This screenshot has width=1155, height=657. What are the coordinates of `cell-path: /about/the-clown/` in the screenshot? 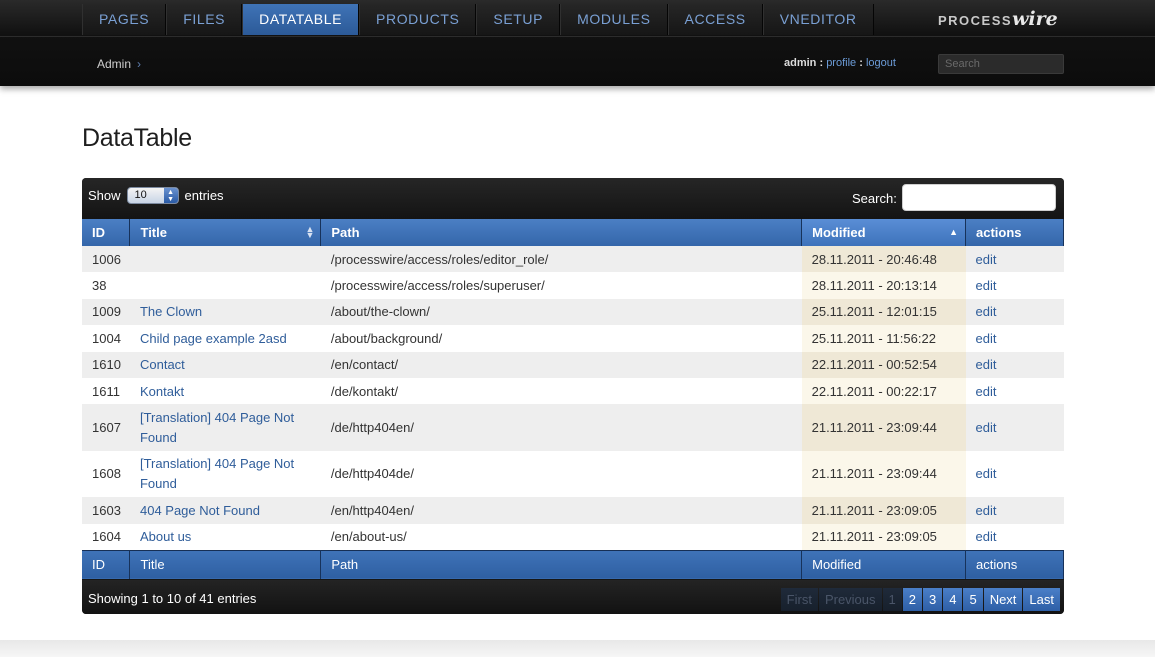 It's located at (561, 312).